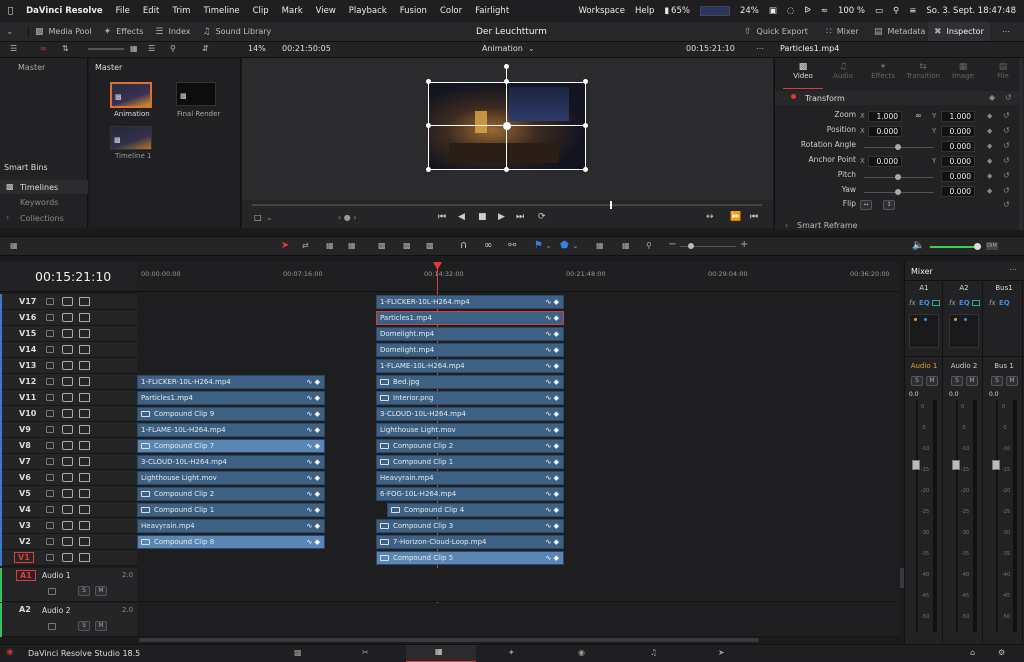 This screenshot has height=662, width=1024. I want to click on eq-label: EQ, so click(924, 303).